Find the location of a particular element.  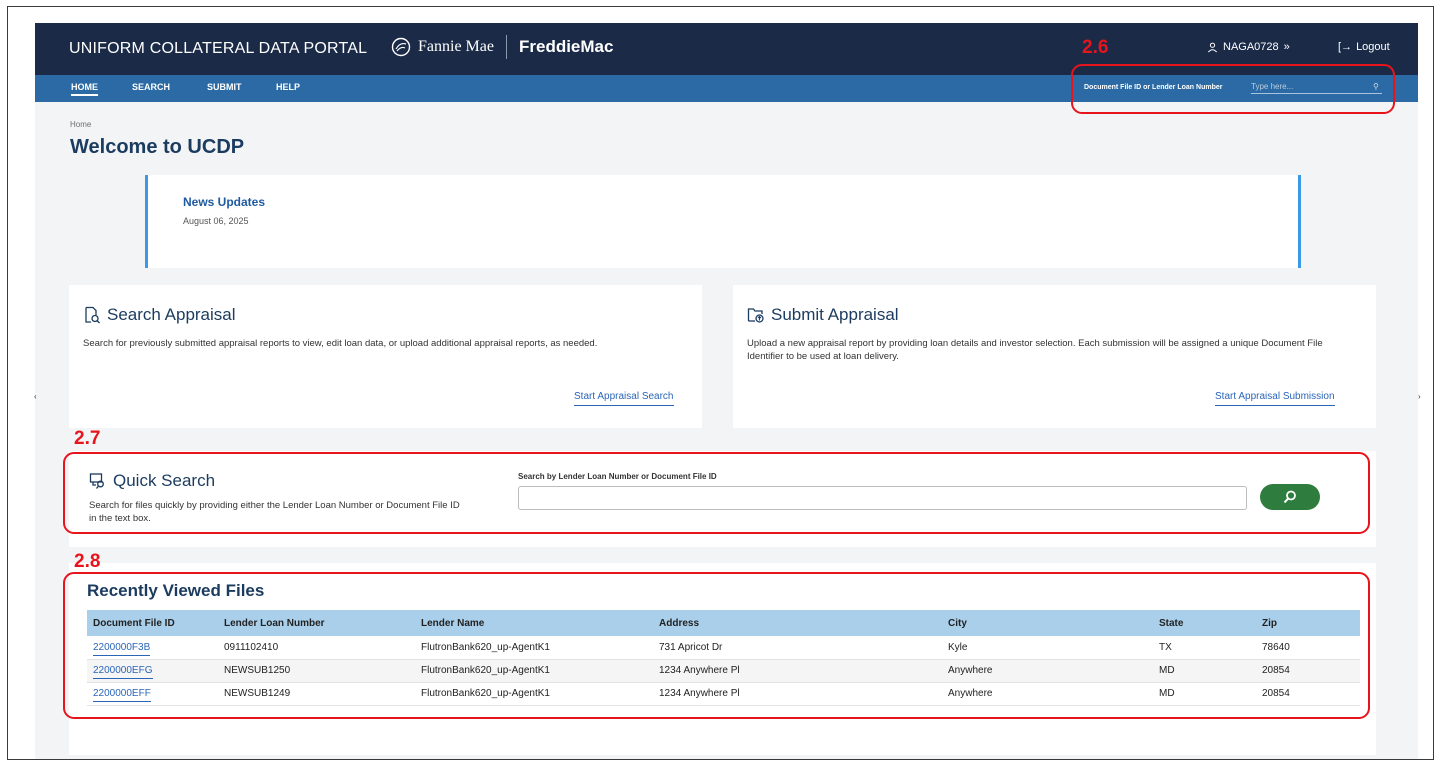

nav-submit: SUBMIT is located at coordinates (224, 87).